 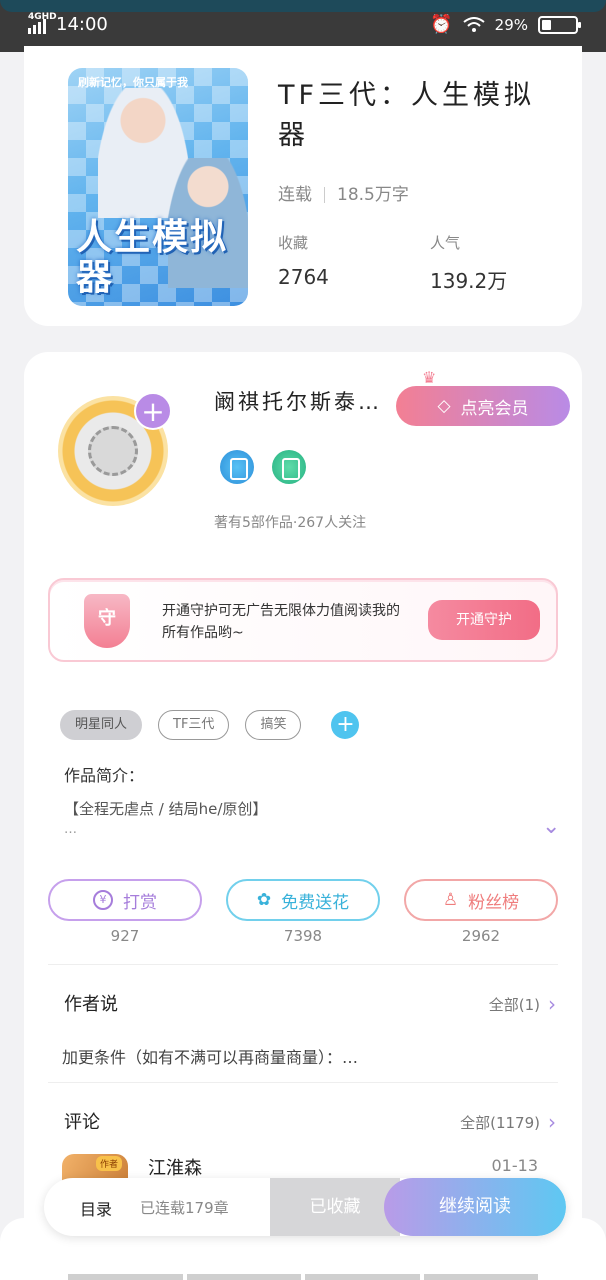 I want to click on author-badge: 作者, so click(x=109, y=1163).